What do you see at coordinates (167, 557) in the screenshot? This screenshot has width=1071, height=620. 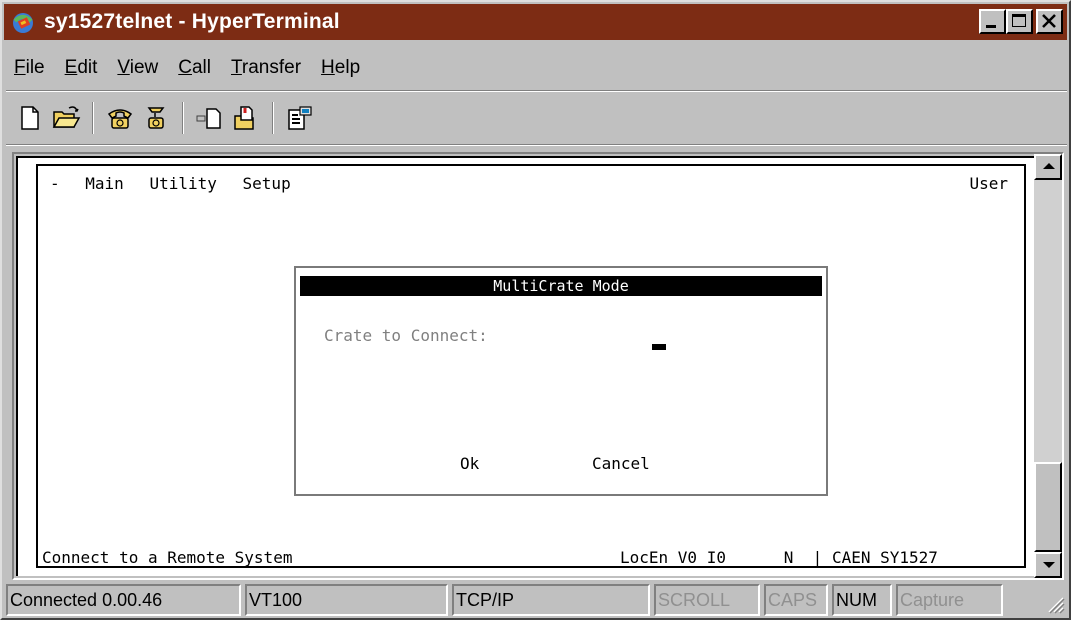 I see `terminal-status-left: Connect to a Remote System` at bounding box center [167, 557].